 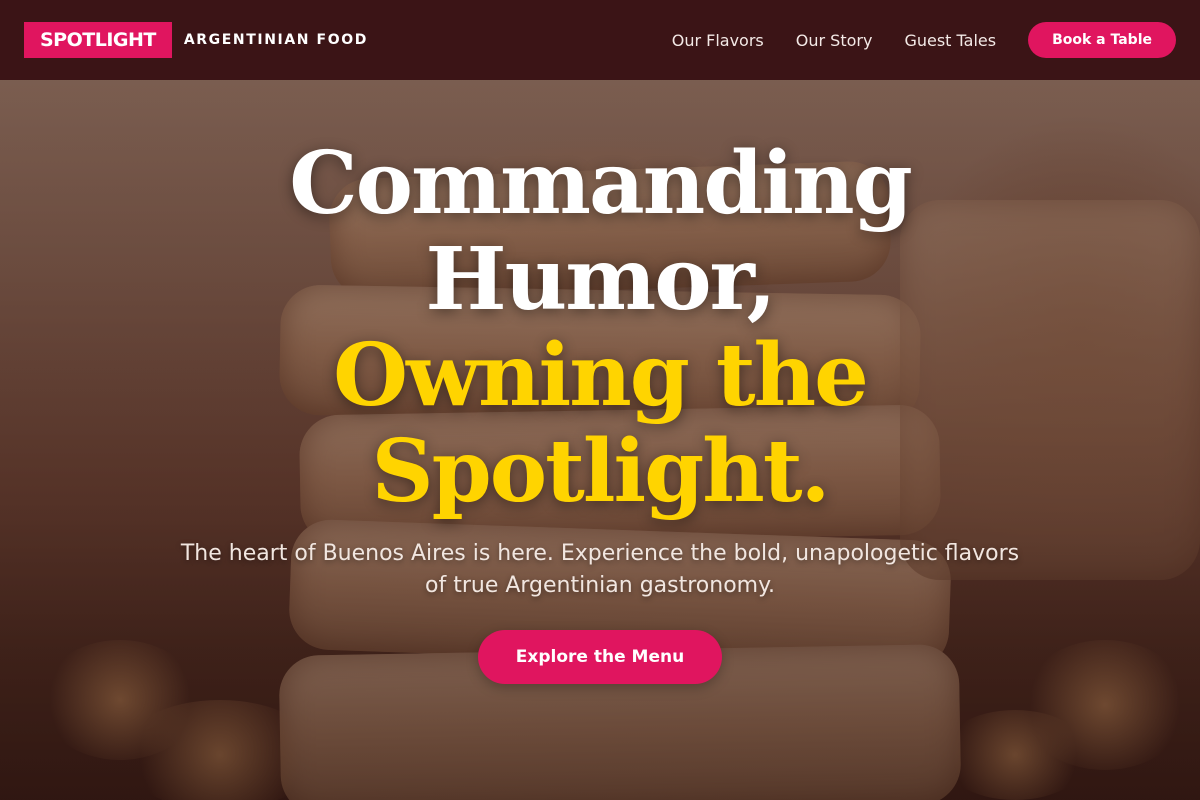 I want to click on book-table-button: Book a Table, so click(x=1102, y=40).